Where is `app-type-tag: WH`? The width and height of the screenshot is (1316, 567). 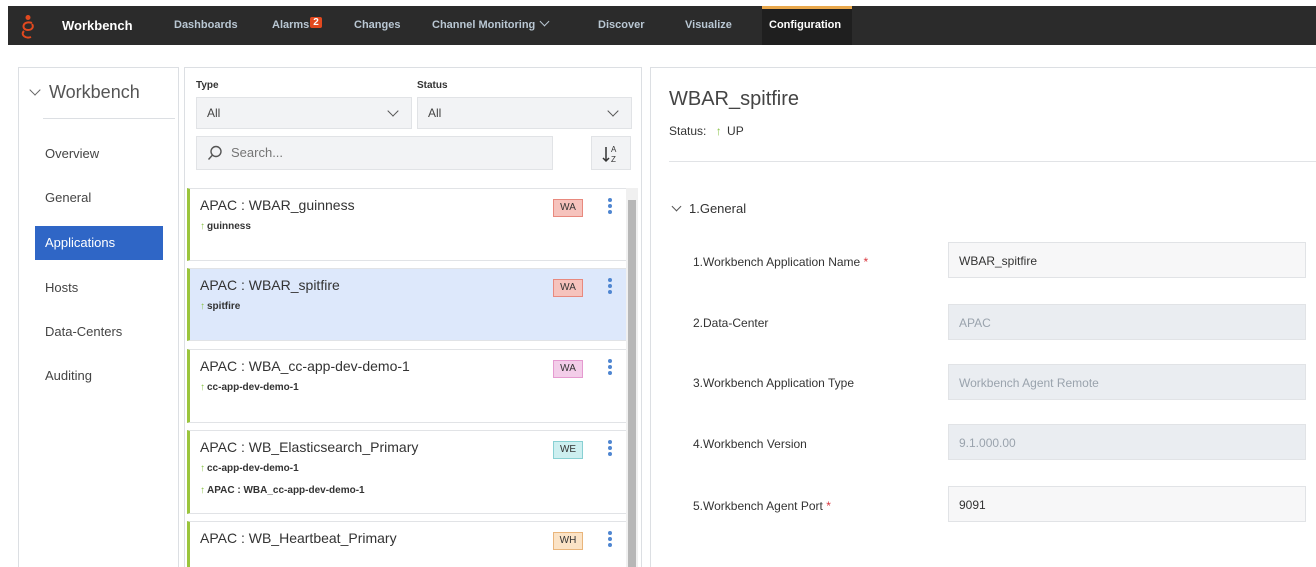
app-type-tag: WH is located at coordinates (568, 541).